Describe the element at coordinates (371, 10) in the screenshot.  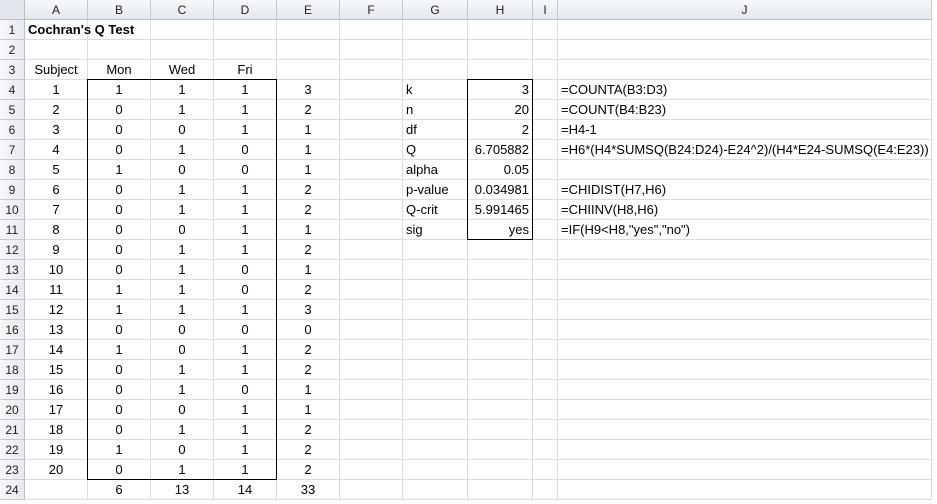
I see `column-header-f: F` at that location.